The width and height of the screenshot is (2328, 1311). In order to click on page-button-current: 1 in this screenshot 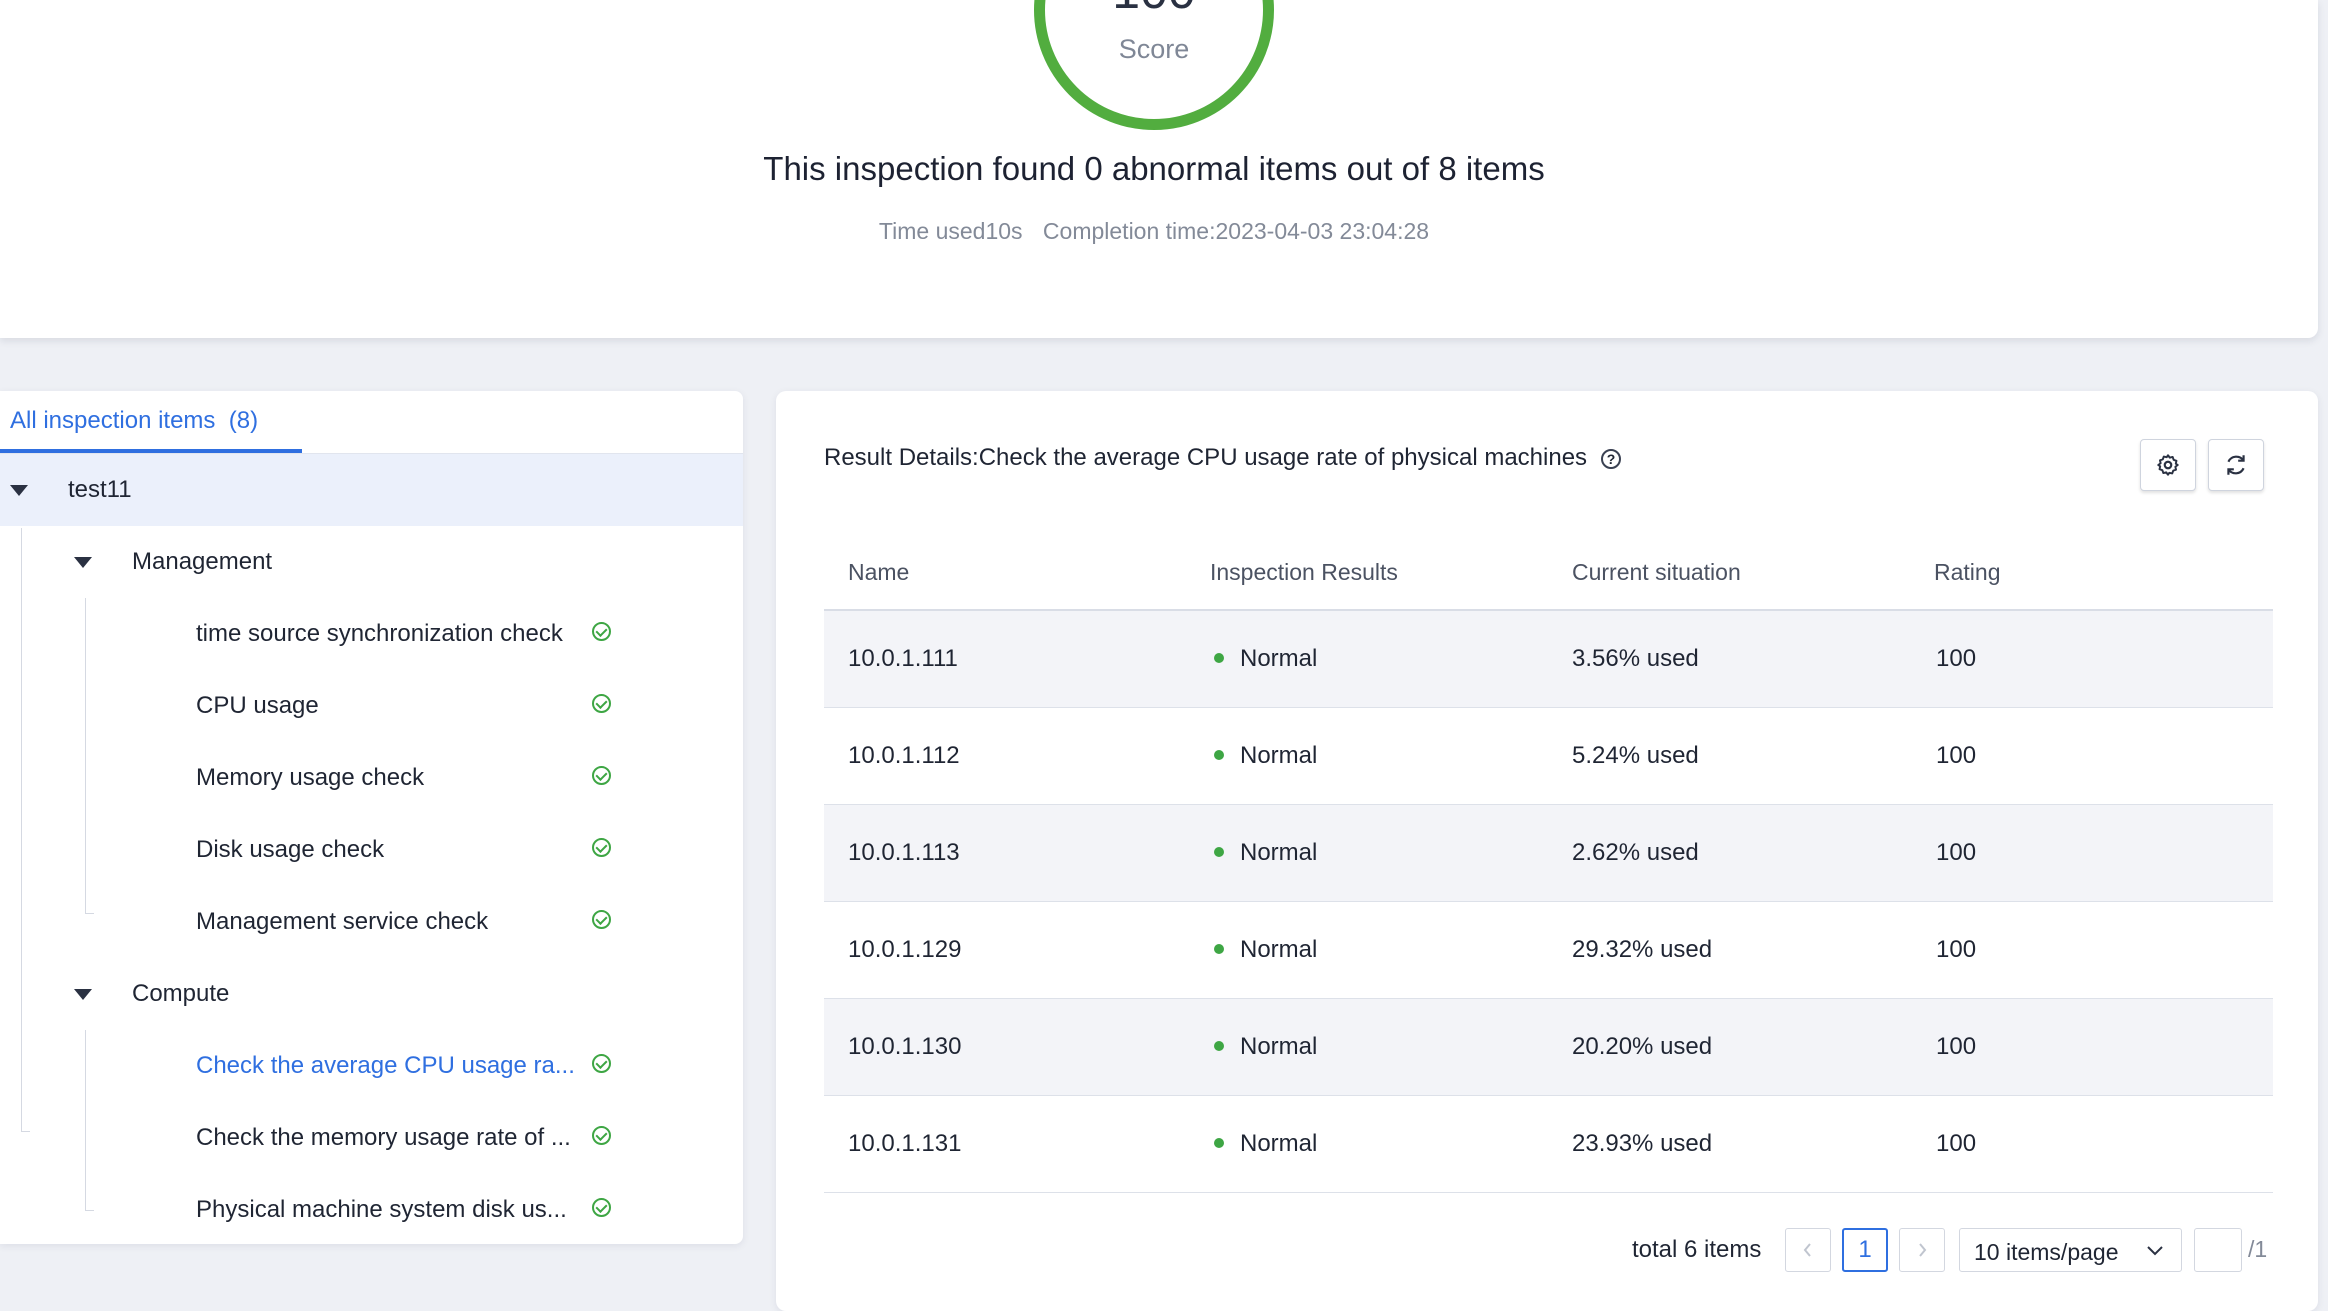, I will do `click(1865, 1250)`.